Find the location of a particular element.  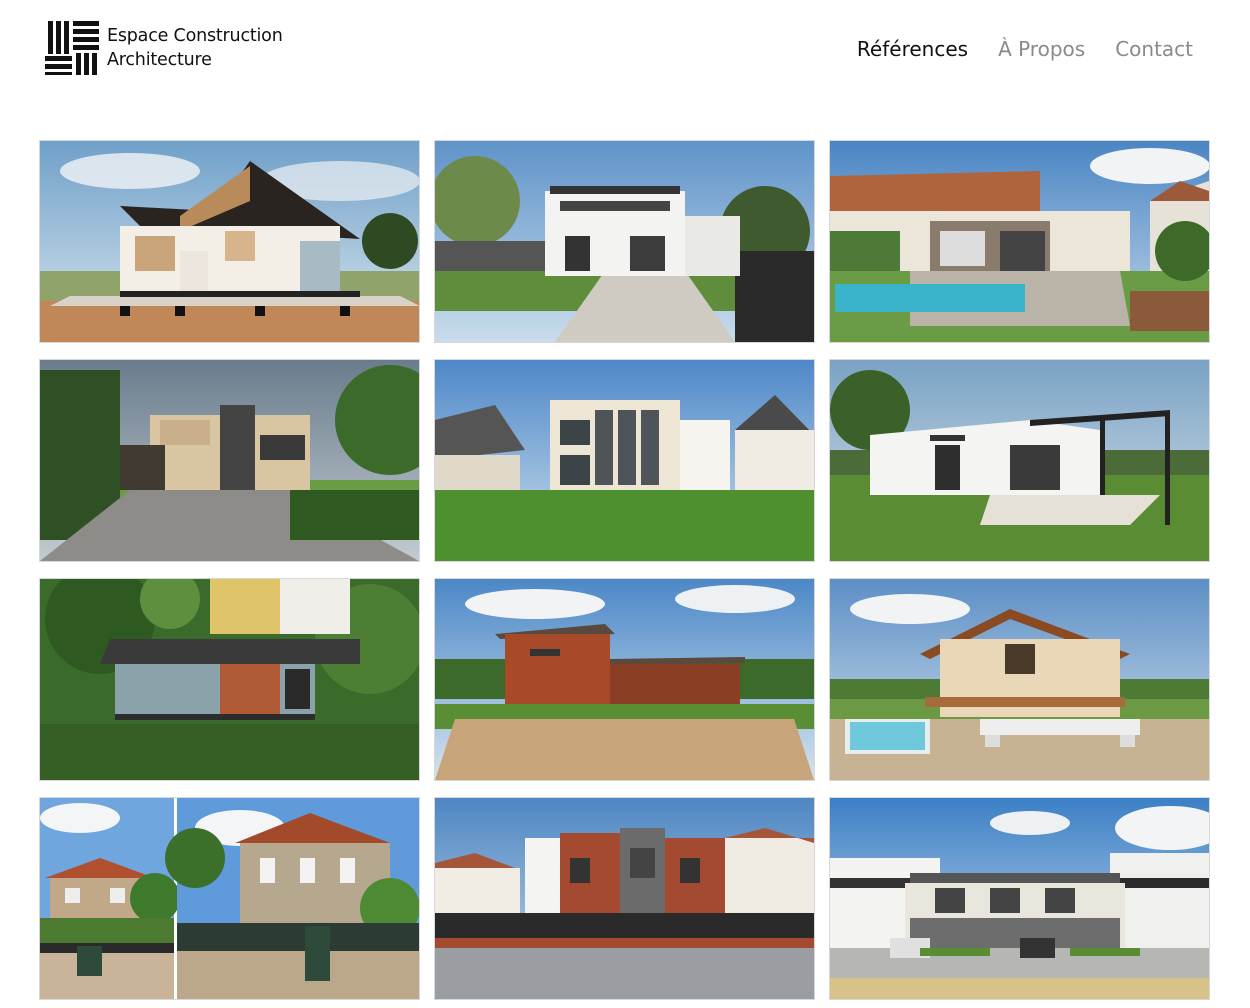

gallery-item-brick-townhouses is located at coordinates (624, 898).